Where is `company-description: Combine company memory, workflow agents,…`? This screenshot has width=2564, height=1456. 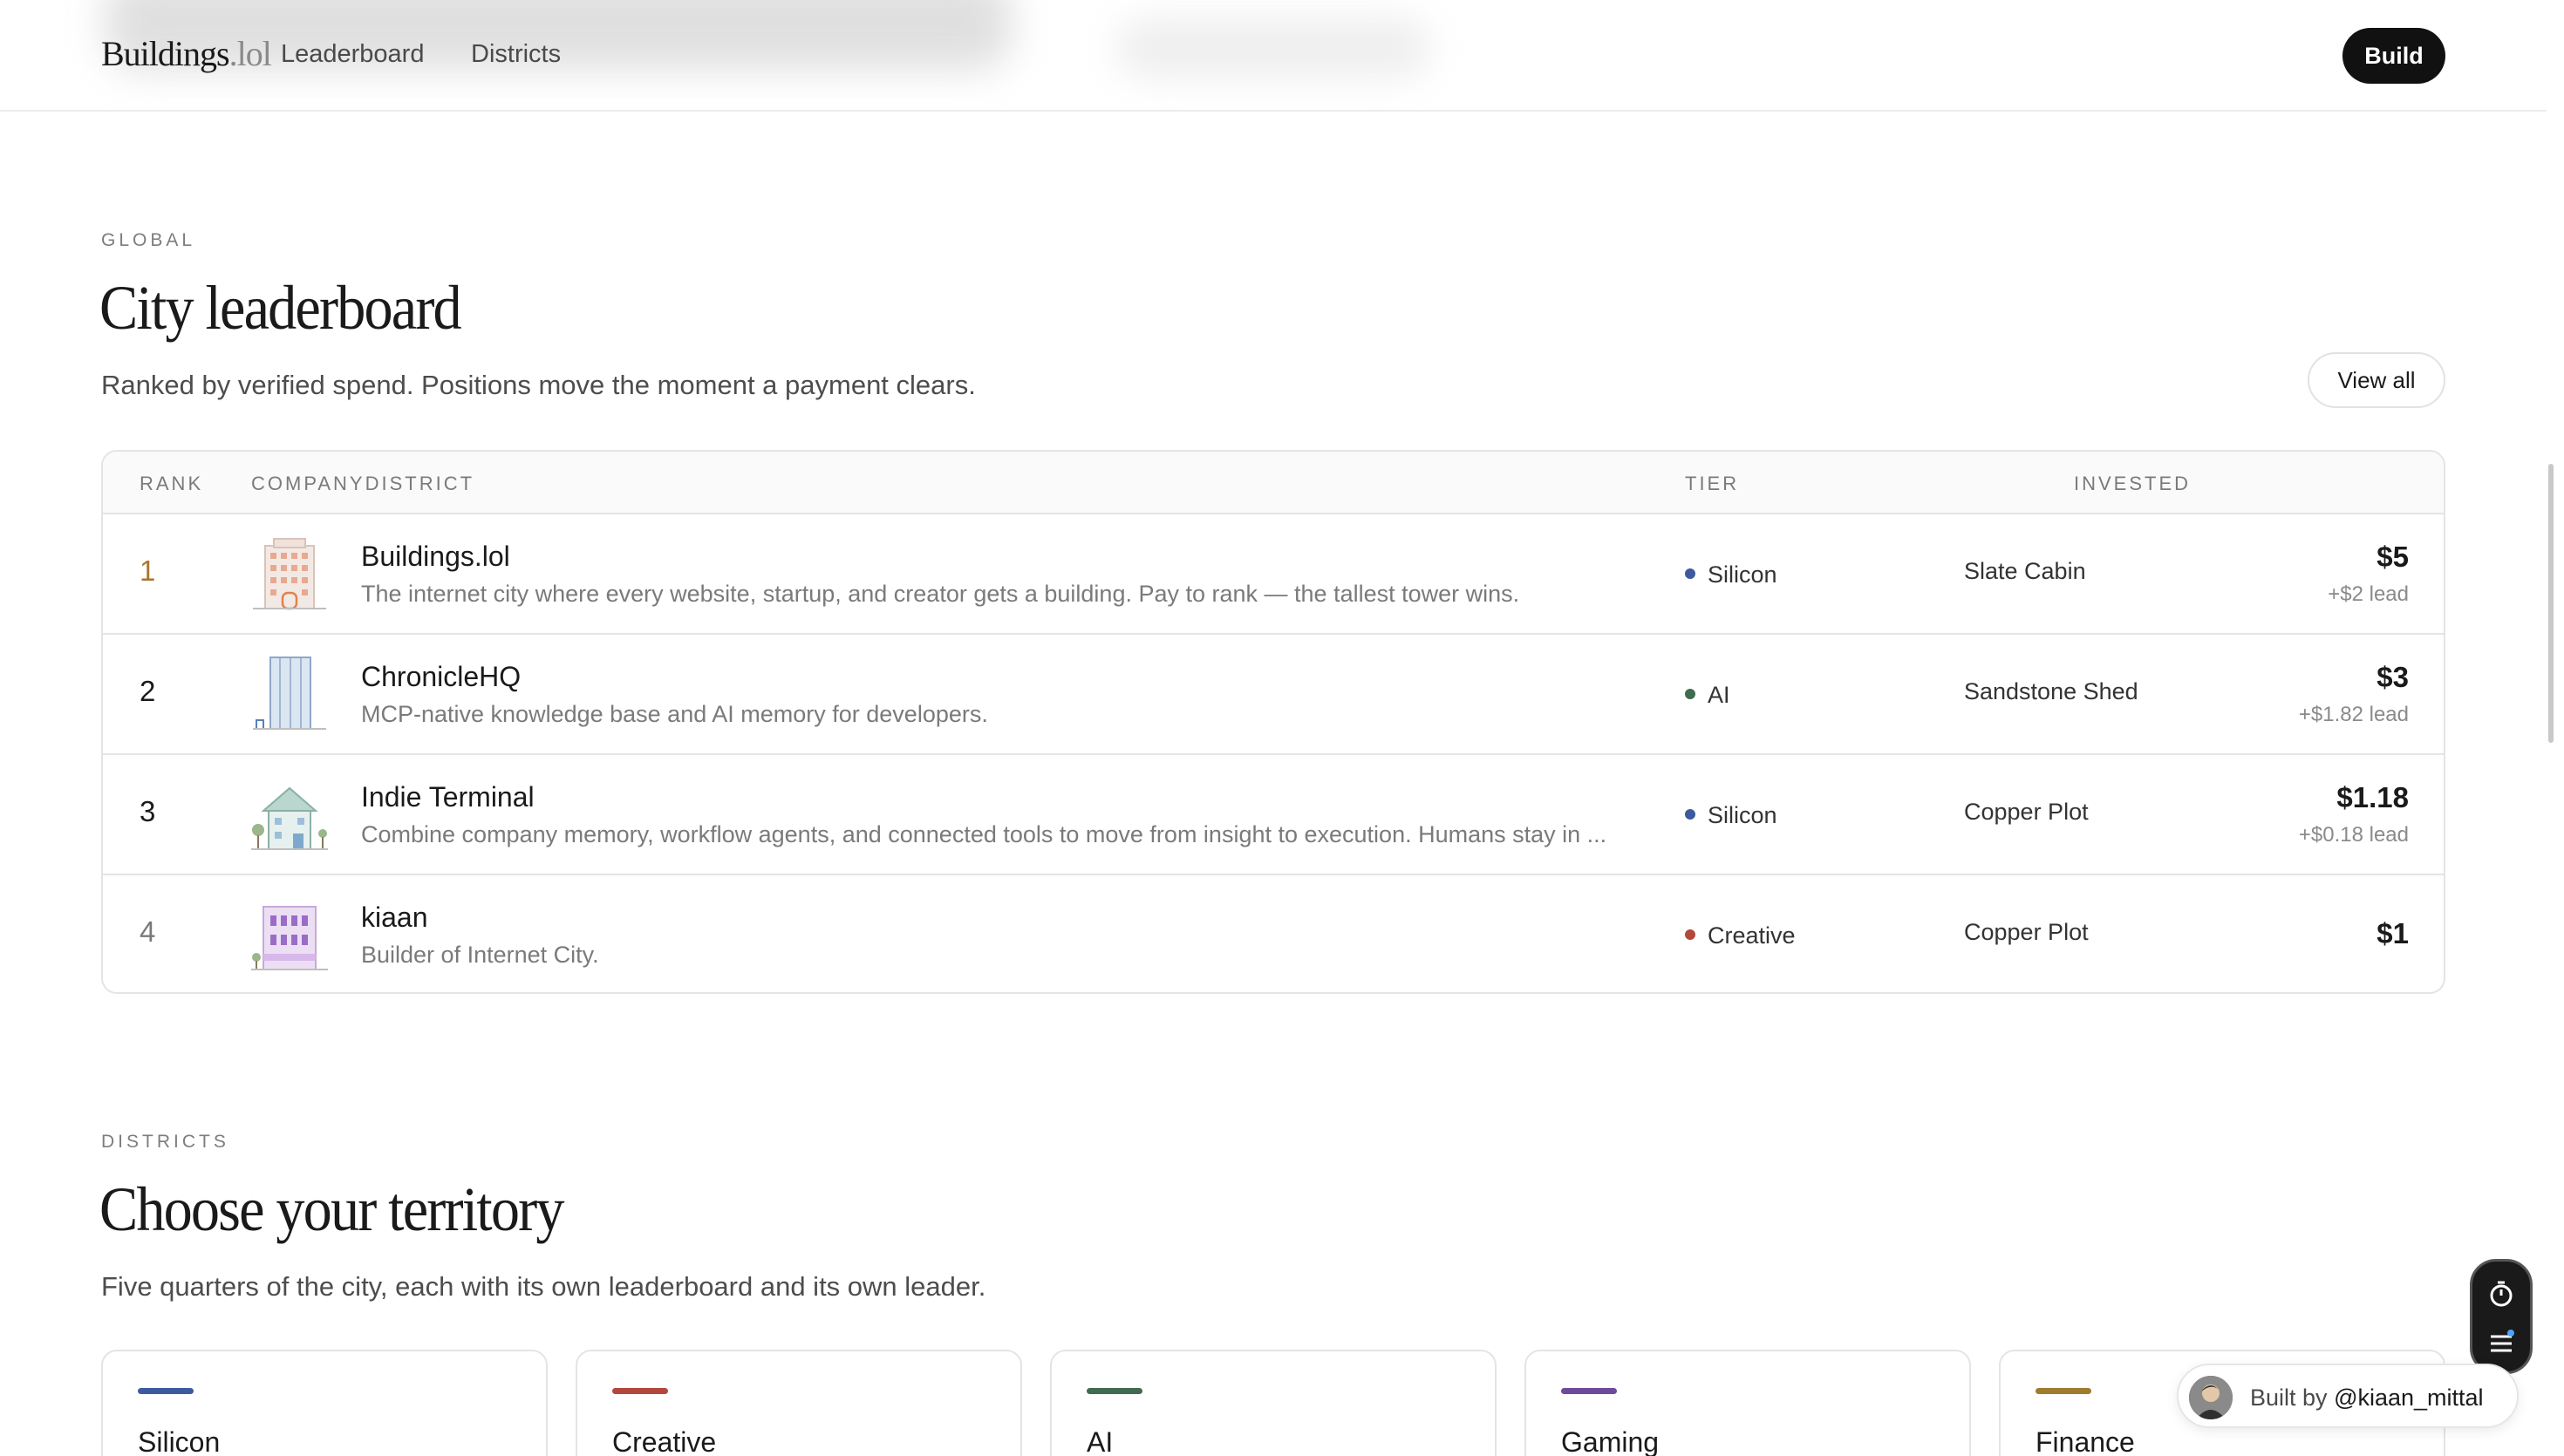
company-description: Combine company memory, workflow agents,… is located at coordinates (984, 834).